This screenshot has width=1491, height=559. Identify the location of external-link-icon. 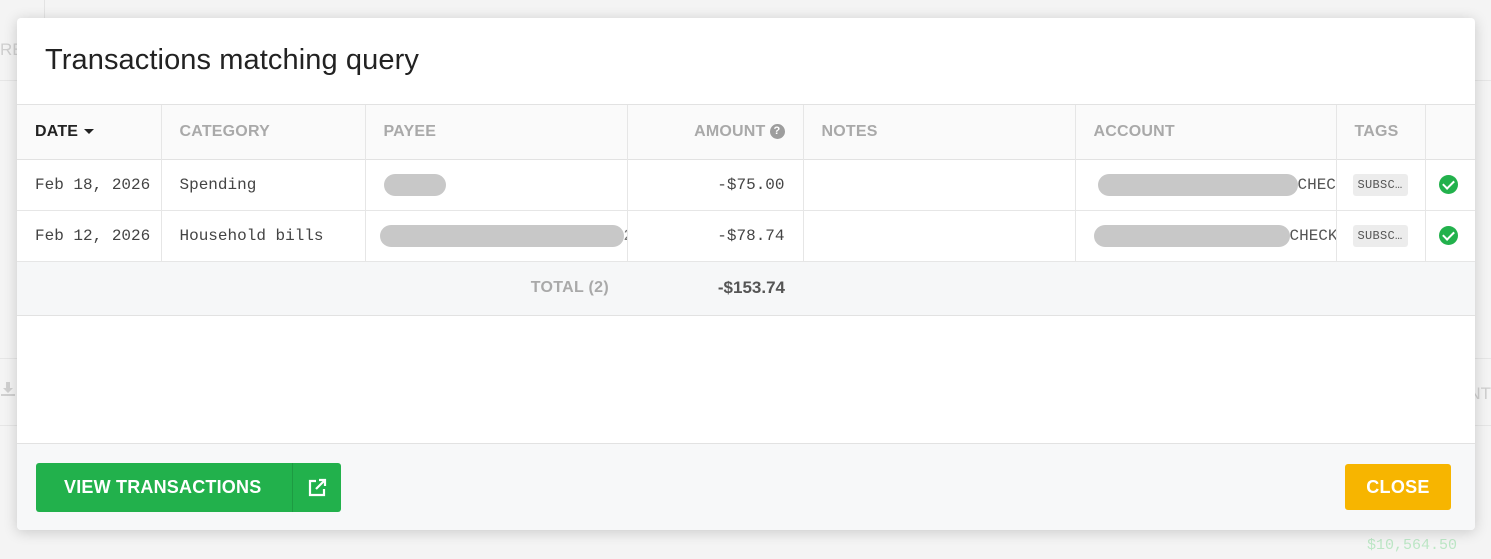
(317, 487).